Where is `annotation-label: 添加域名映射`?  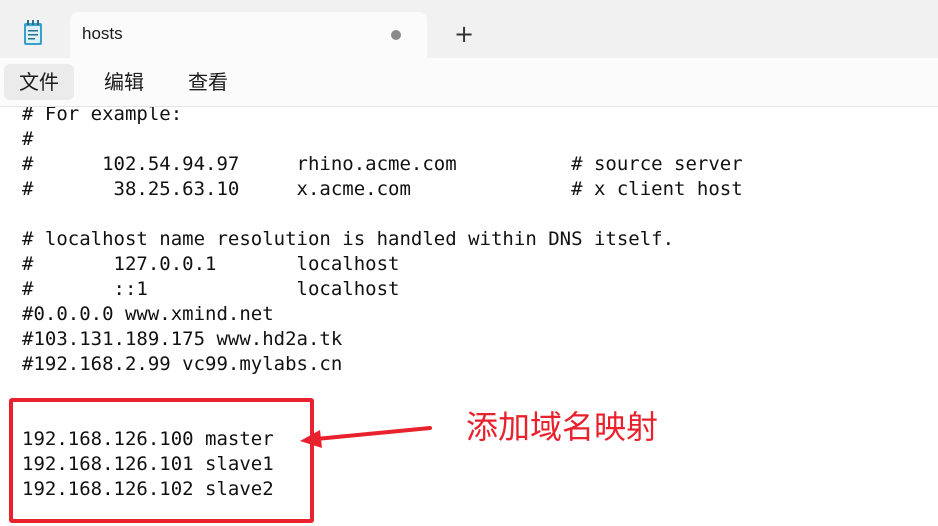 annotation-label: 添加域名映射 is located at coordinates (562, 427).